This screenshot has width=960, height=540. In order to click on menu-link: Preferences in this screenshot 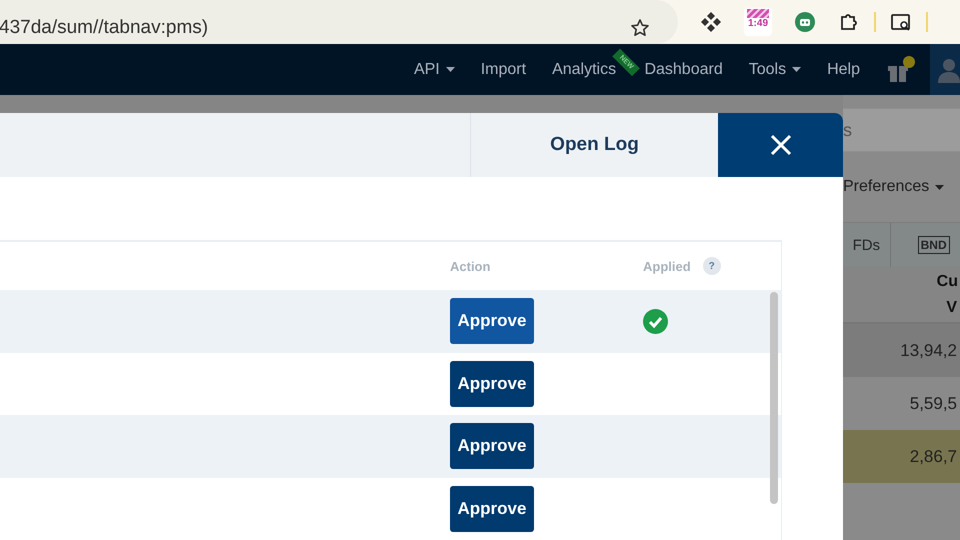, I will do `click(893, 187)`.